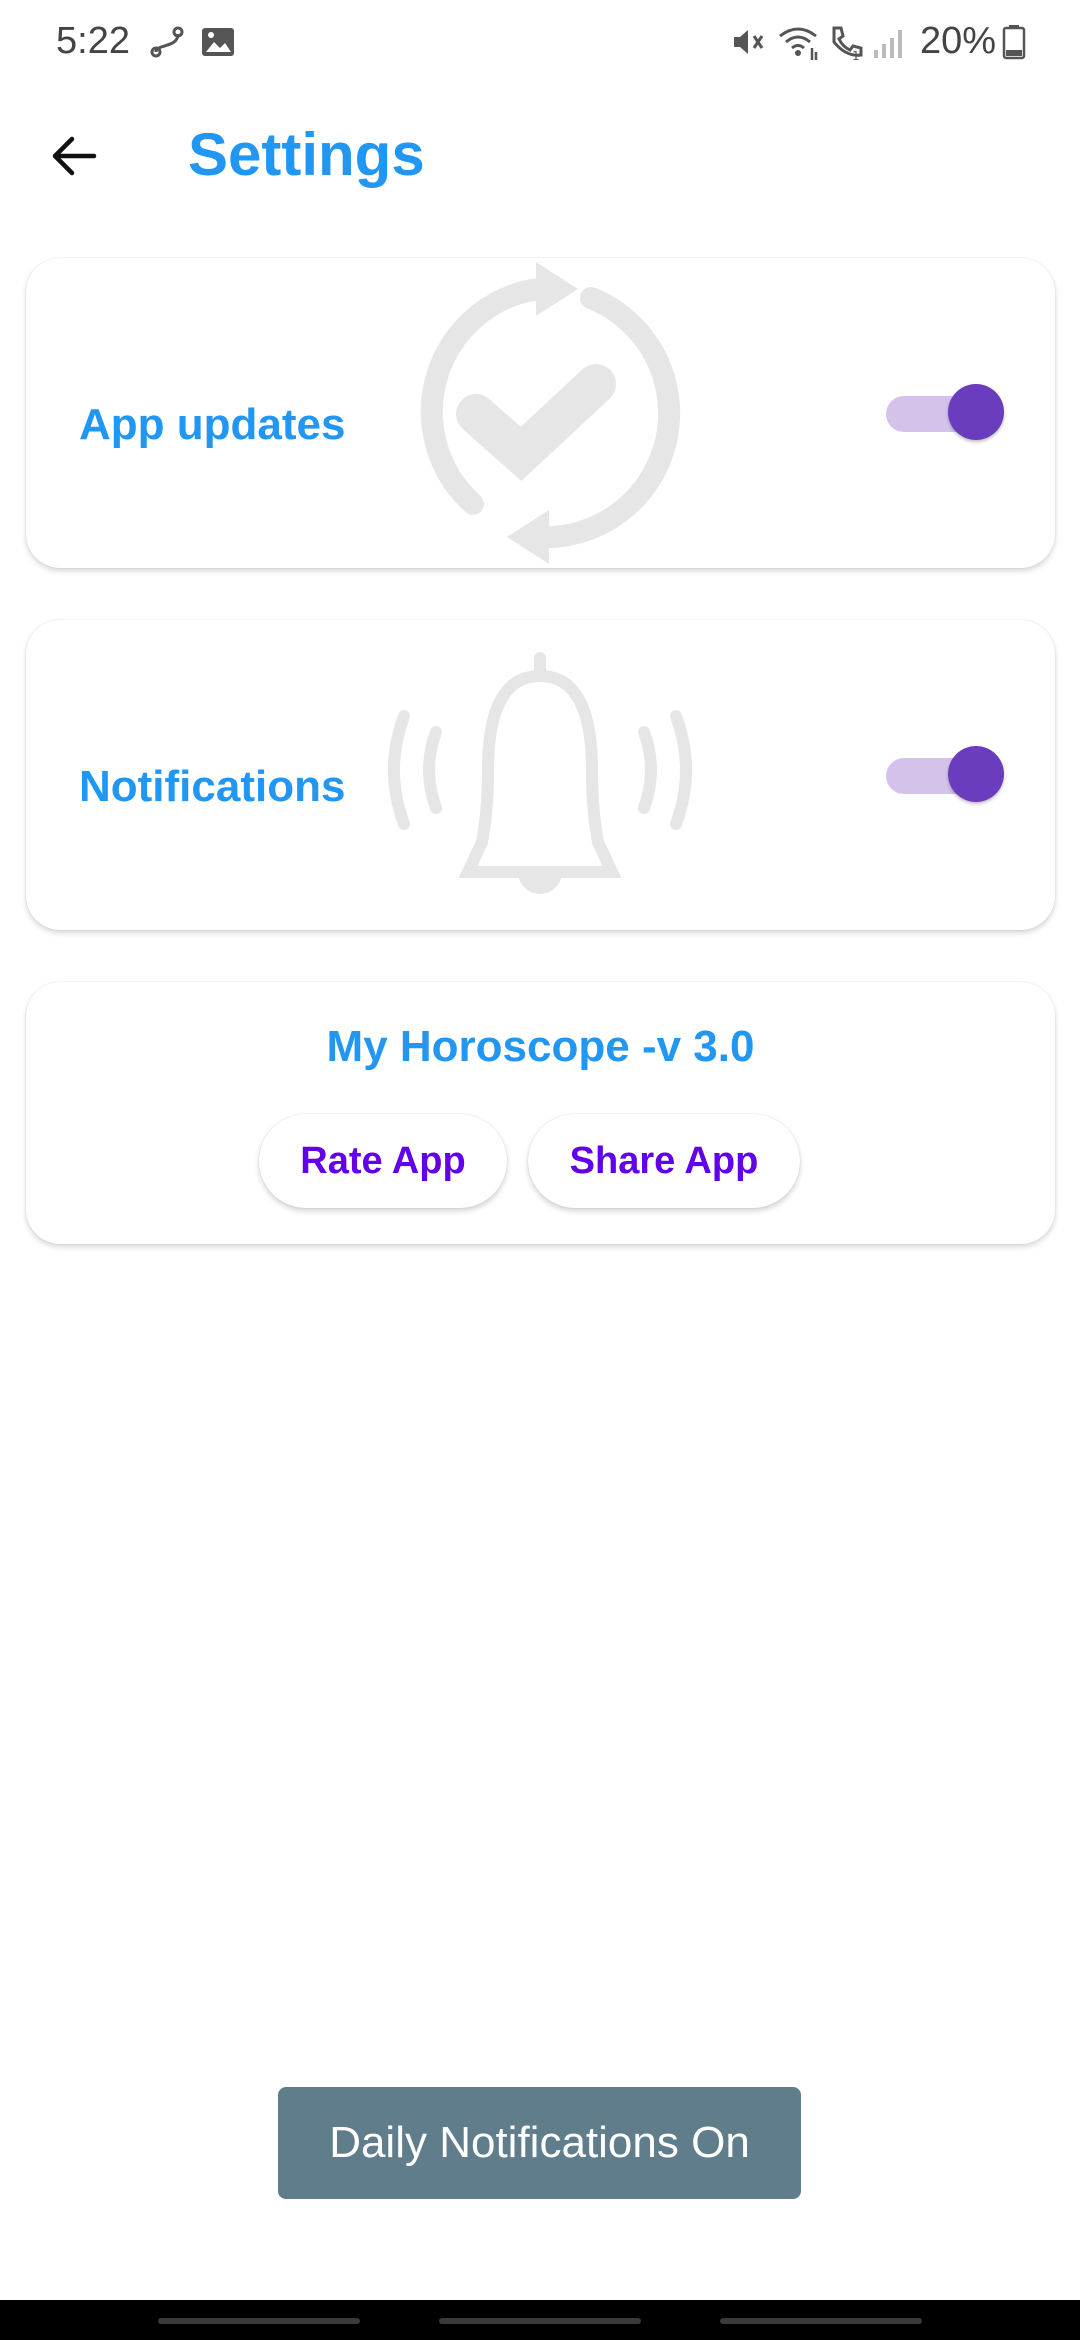 The height and width of the screenshot is (2340, 1080). I want to click on call-icon: 1, so click(847, 44).